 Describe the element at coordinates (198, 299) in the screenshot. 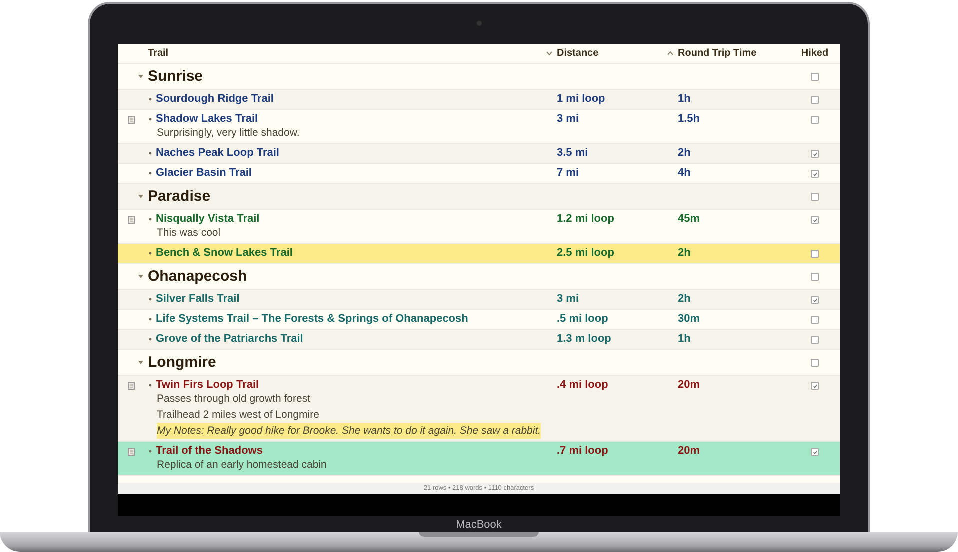

I see `trail-name: Silver Falls Trail` at that location.